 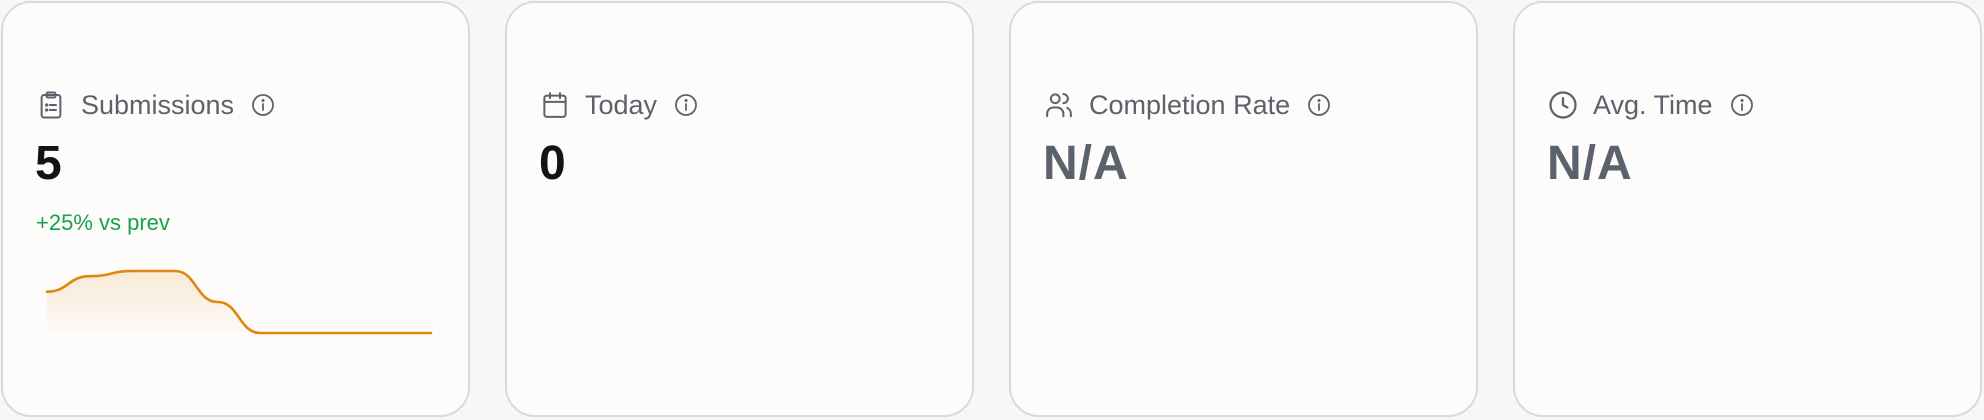 I want to click on clock-icon, so click(x=1563, y=105).